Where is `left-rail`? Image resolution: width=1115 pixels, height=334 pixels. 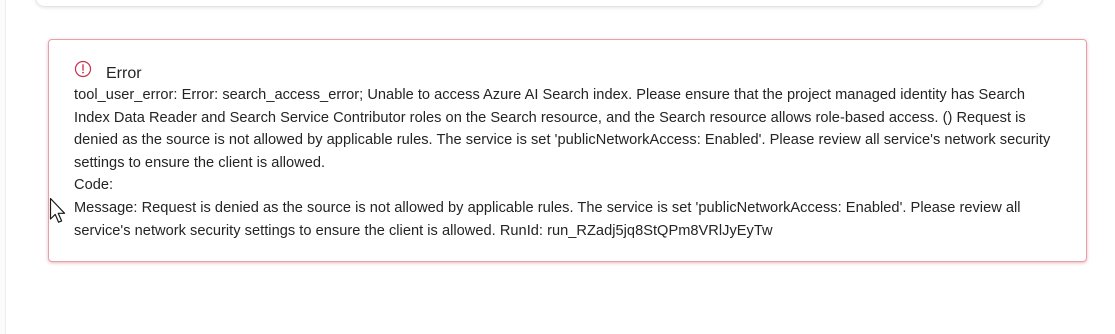 left-rail is located at coordinates (3, 167).